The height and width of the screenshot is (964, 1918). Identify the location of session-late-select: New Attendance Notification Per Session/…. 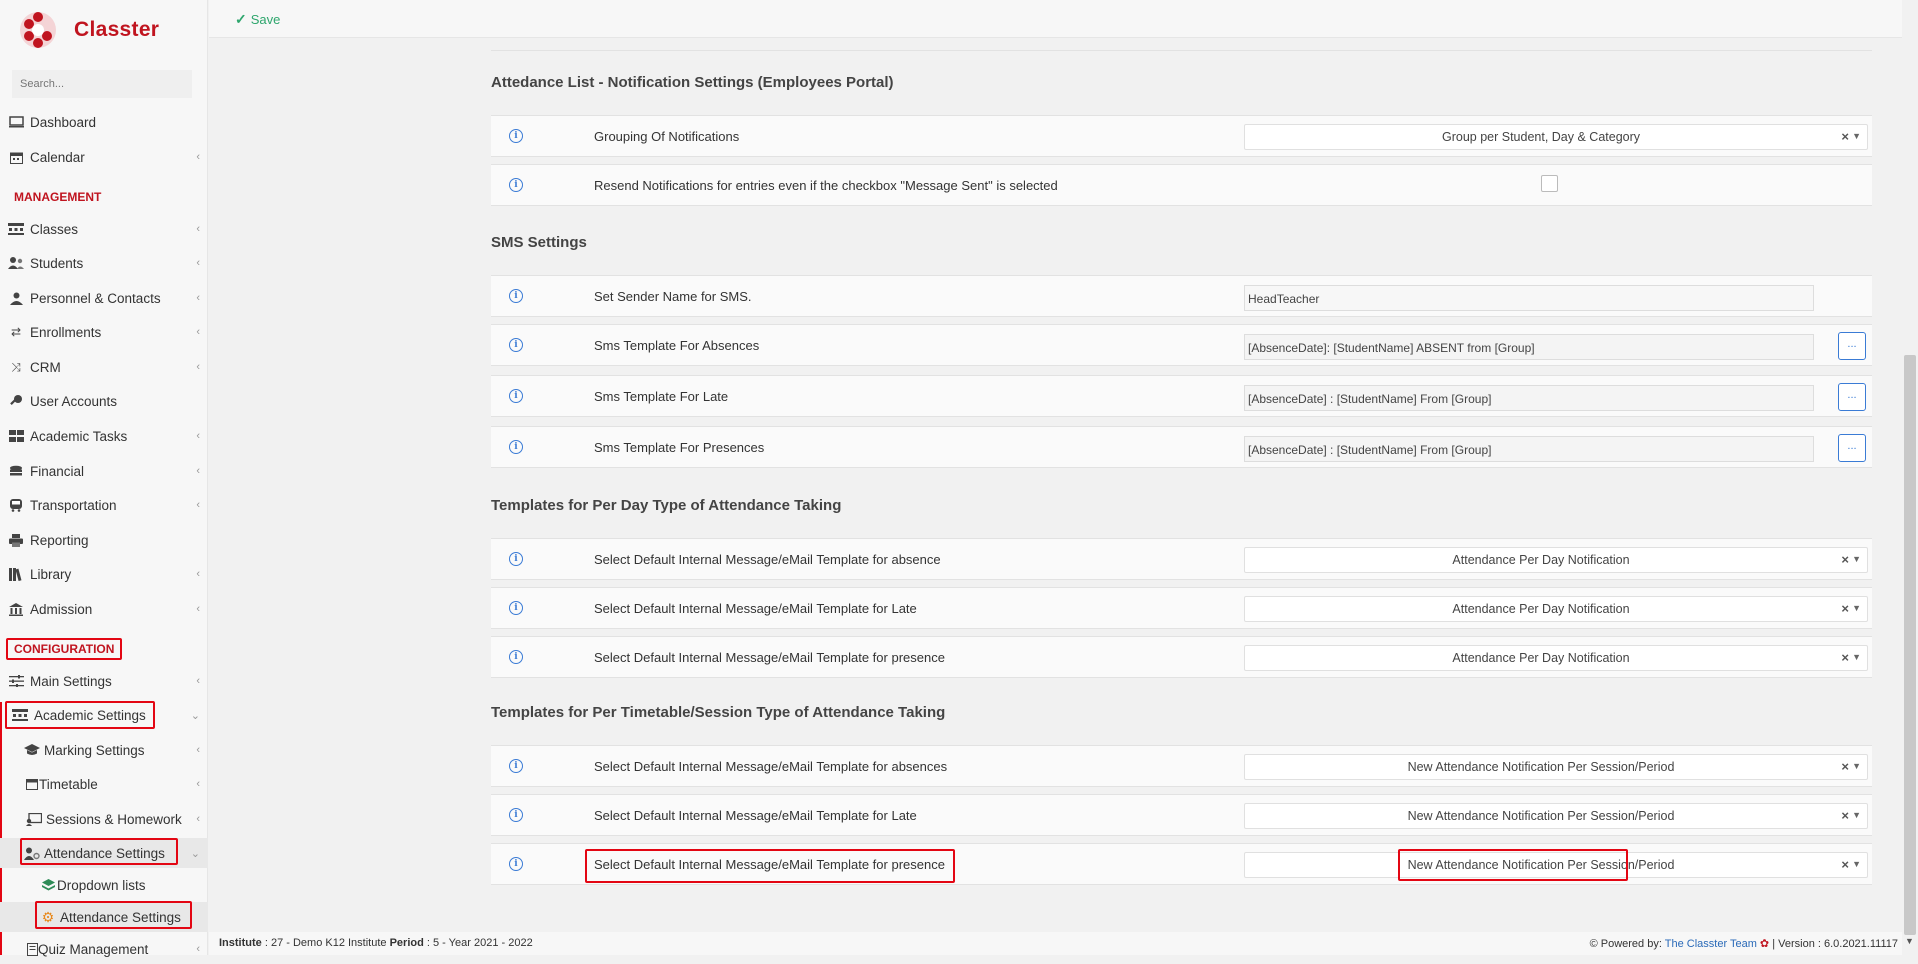
(1556, 816).